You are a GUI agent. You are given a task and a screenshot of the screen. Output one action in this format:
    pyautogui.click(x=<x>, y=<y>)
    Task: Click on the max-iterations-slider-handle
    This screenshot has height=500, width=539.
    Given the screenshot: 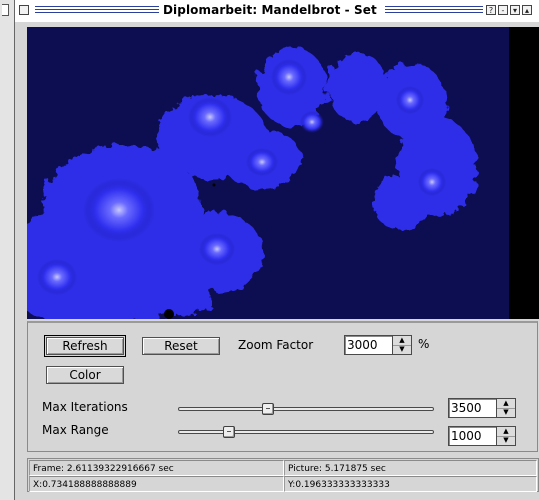 What is the action you would take?
    pyautogui.click(x=267, y=409)
    